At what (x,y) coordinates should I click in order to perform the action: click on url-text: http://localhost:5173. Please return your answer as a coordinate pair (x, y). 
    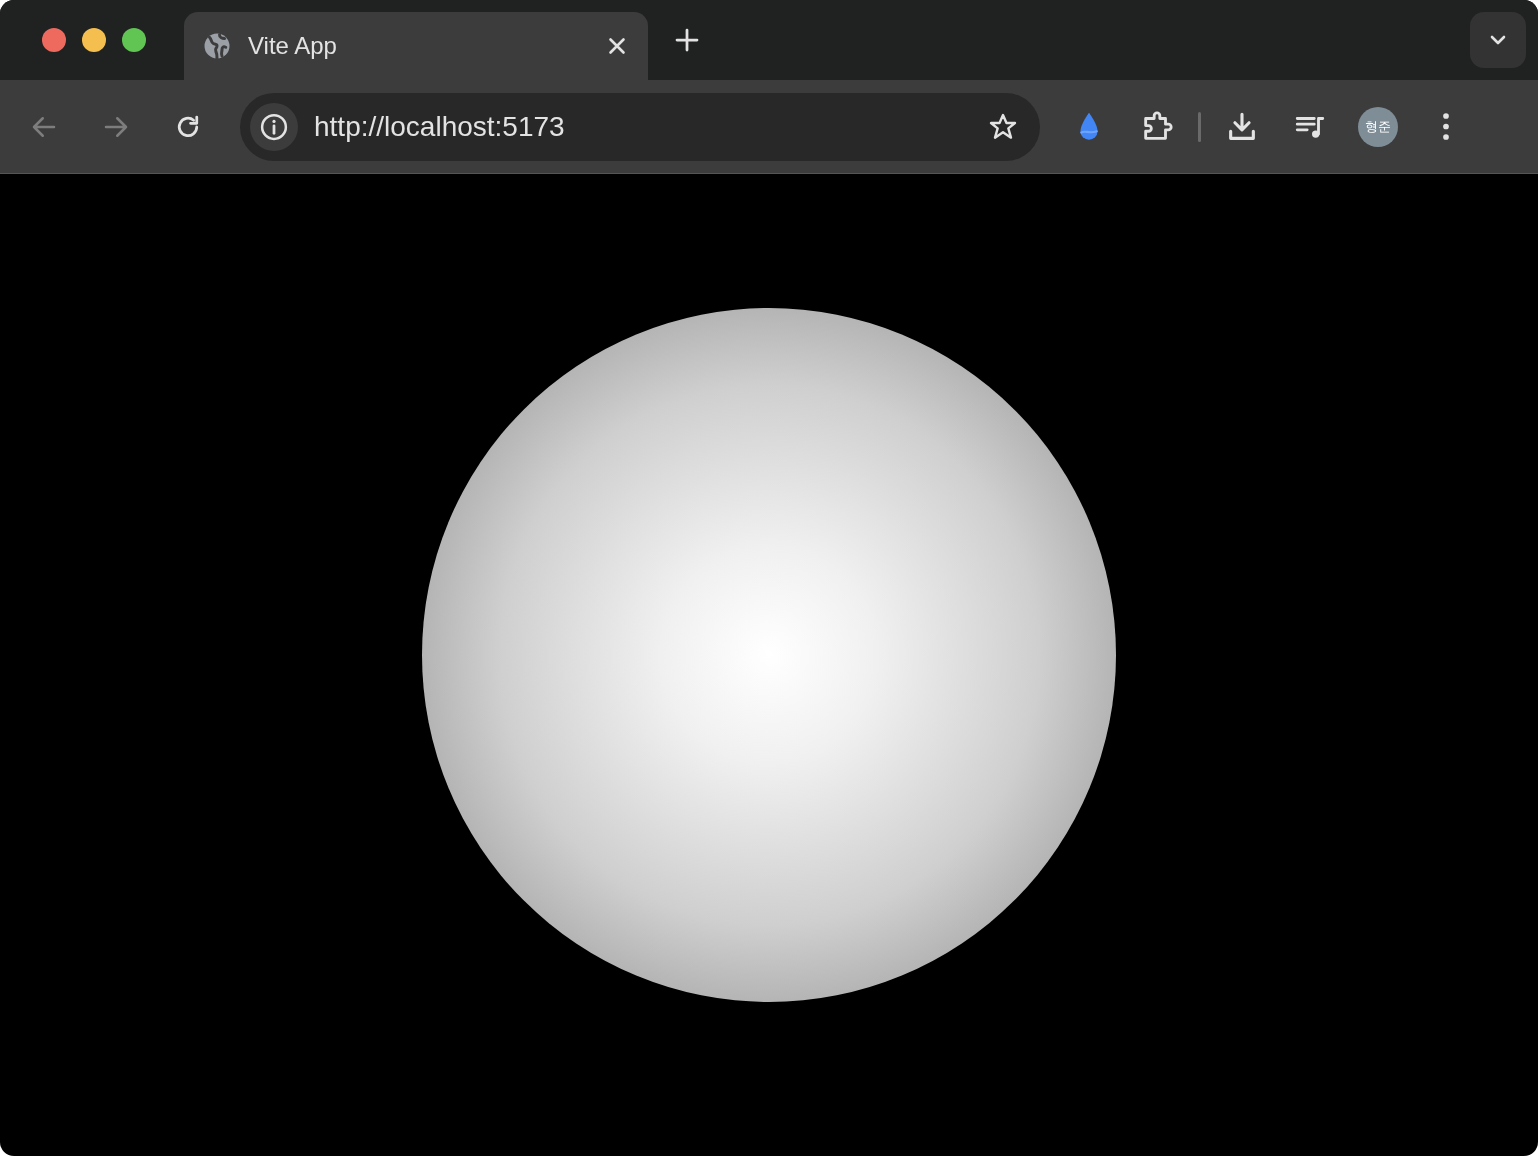
    Looking at the image, I should click on (440, 126).